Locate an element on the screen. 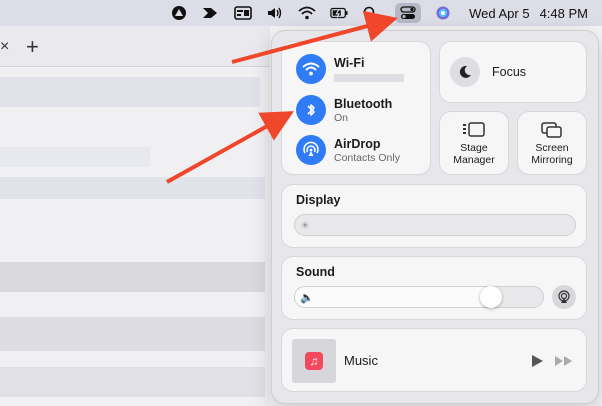 This screenshot has height=406, width=602. volume-slider: 🔈 is located at coordinates (419, 297).